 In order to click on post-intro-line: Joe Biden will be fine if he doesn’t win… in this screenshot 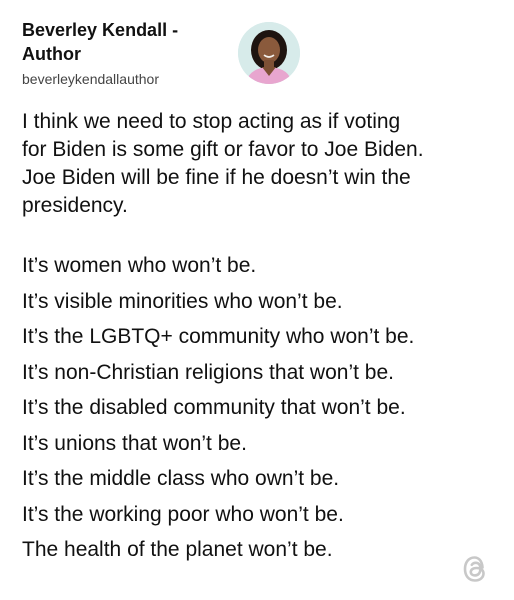, I will do `click(216, 177)`.